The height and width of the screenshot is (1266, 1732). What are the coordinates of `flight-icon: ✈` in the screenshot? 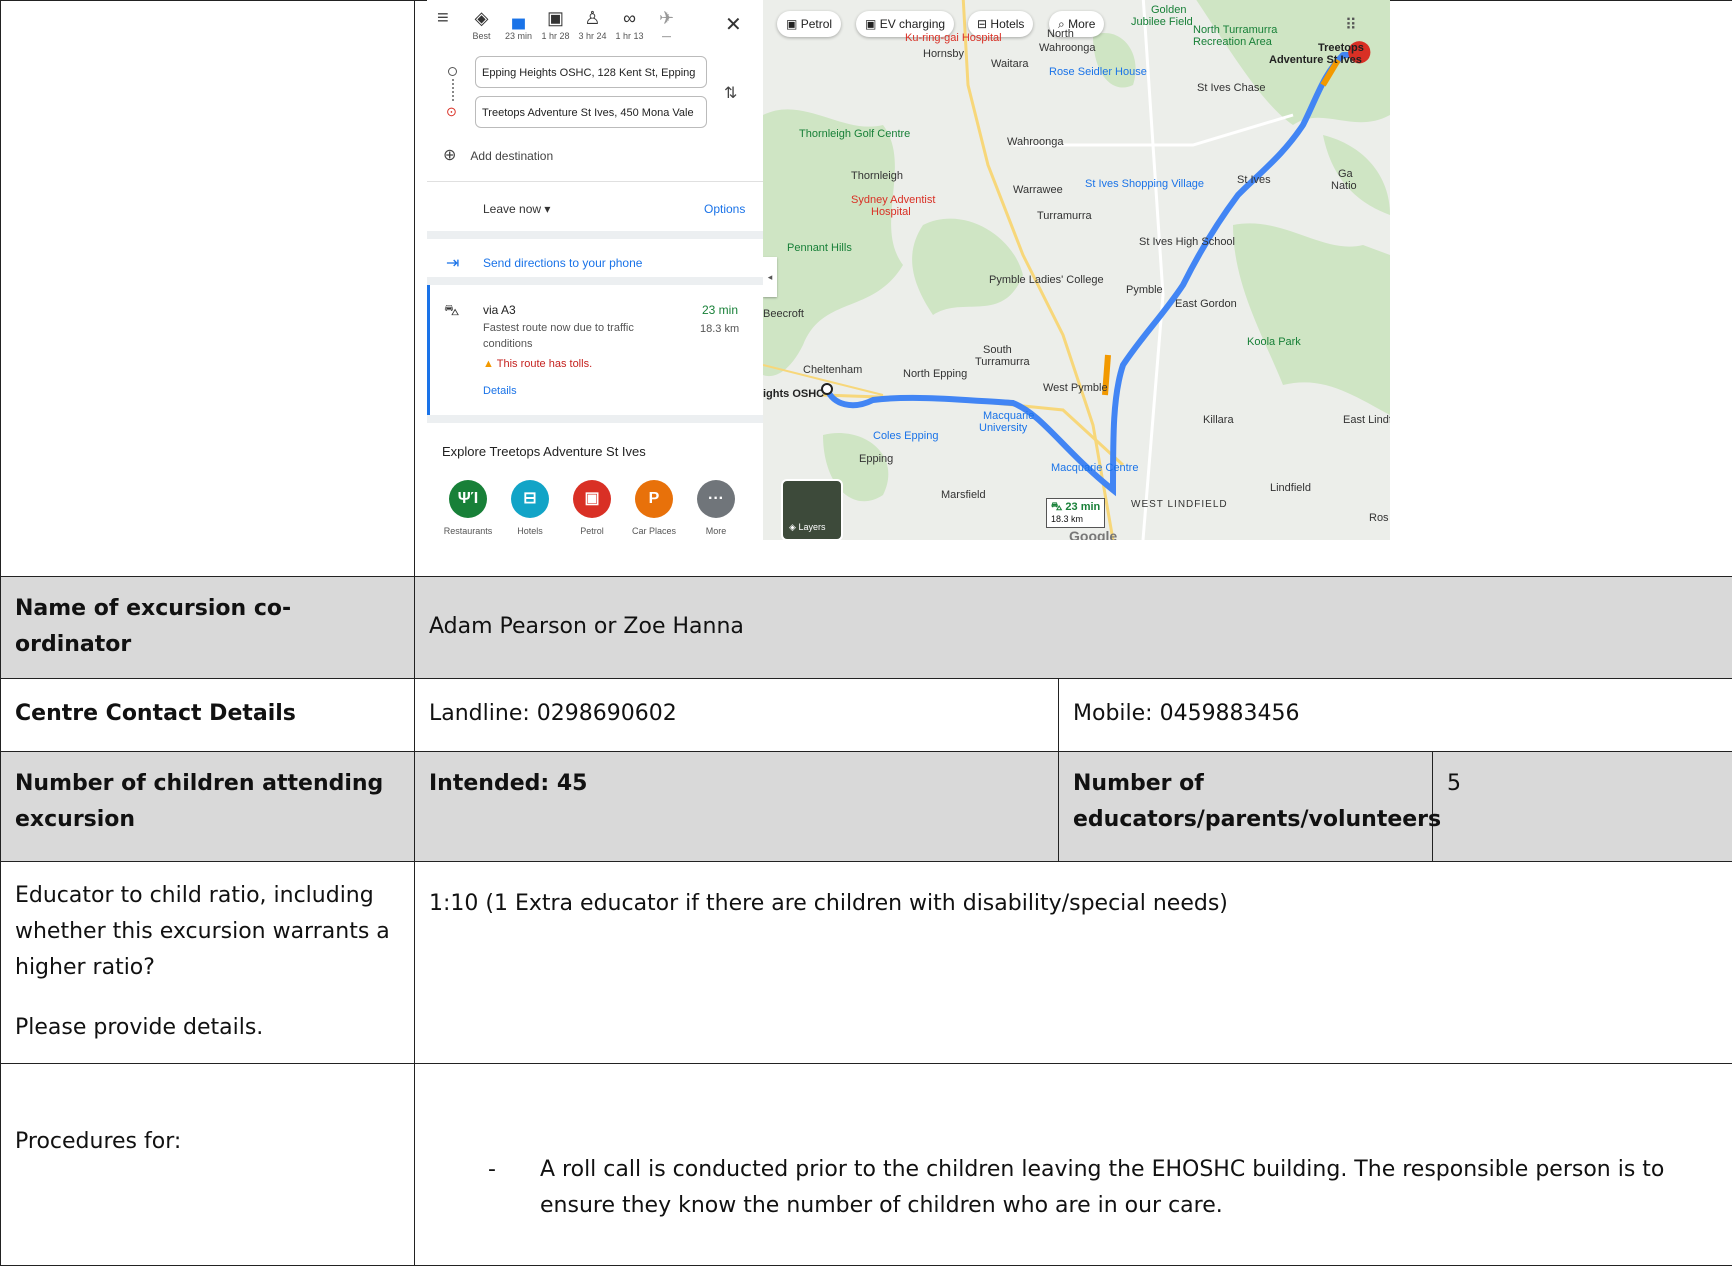 It's located at (666, 18).